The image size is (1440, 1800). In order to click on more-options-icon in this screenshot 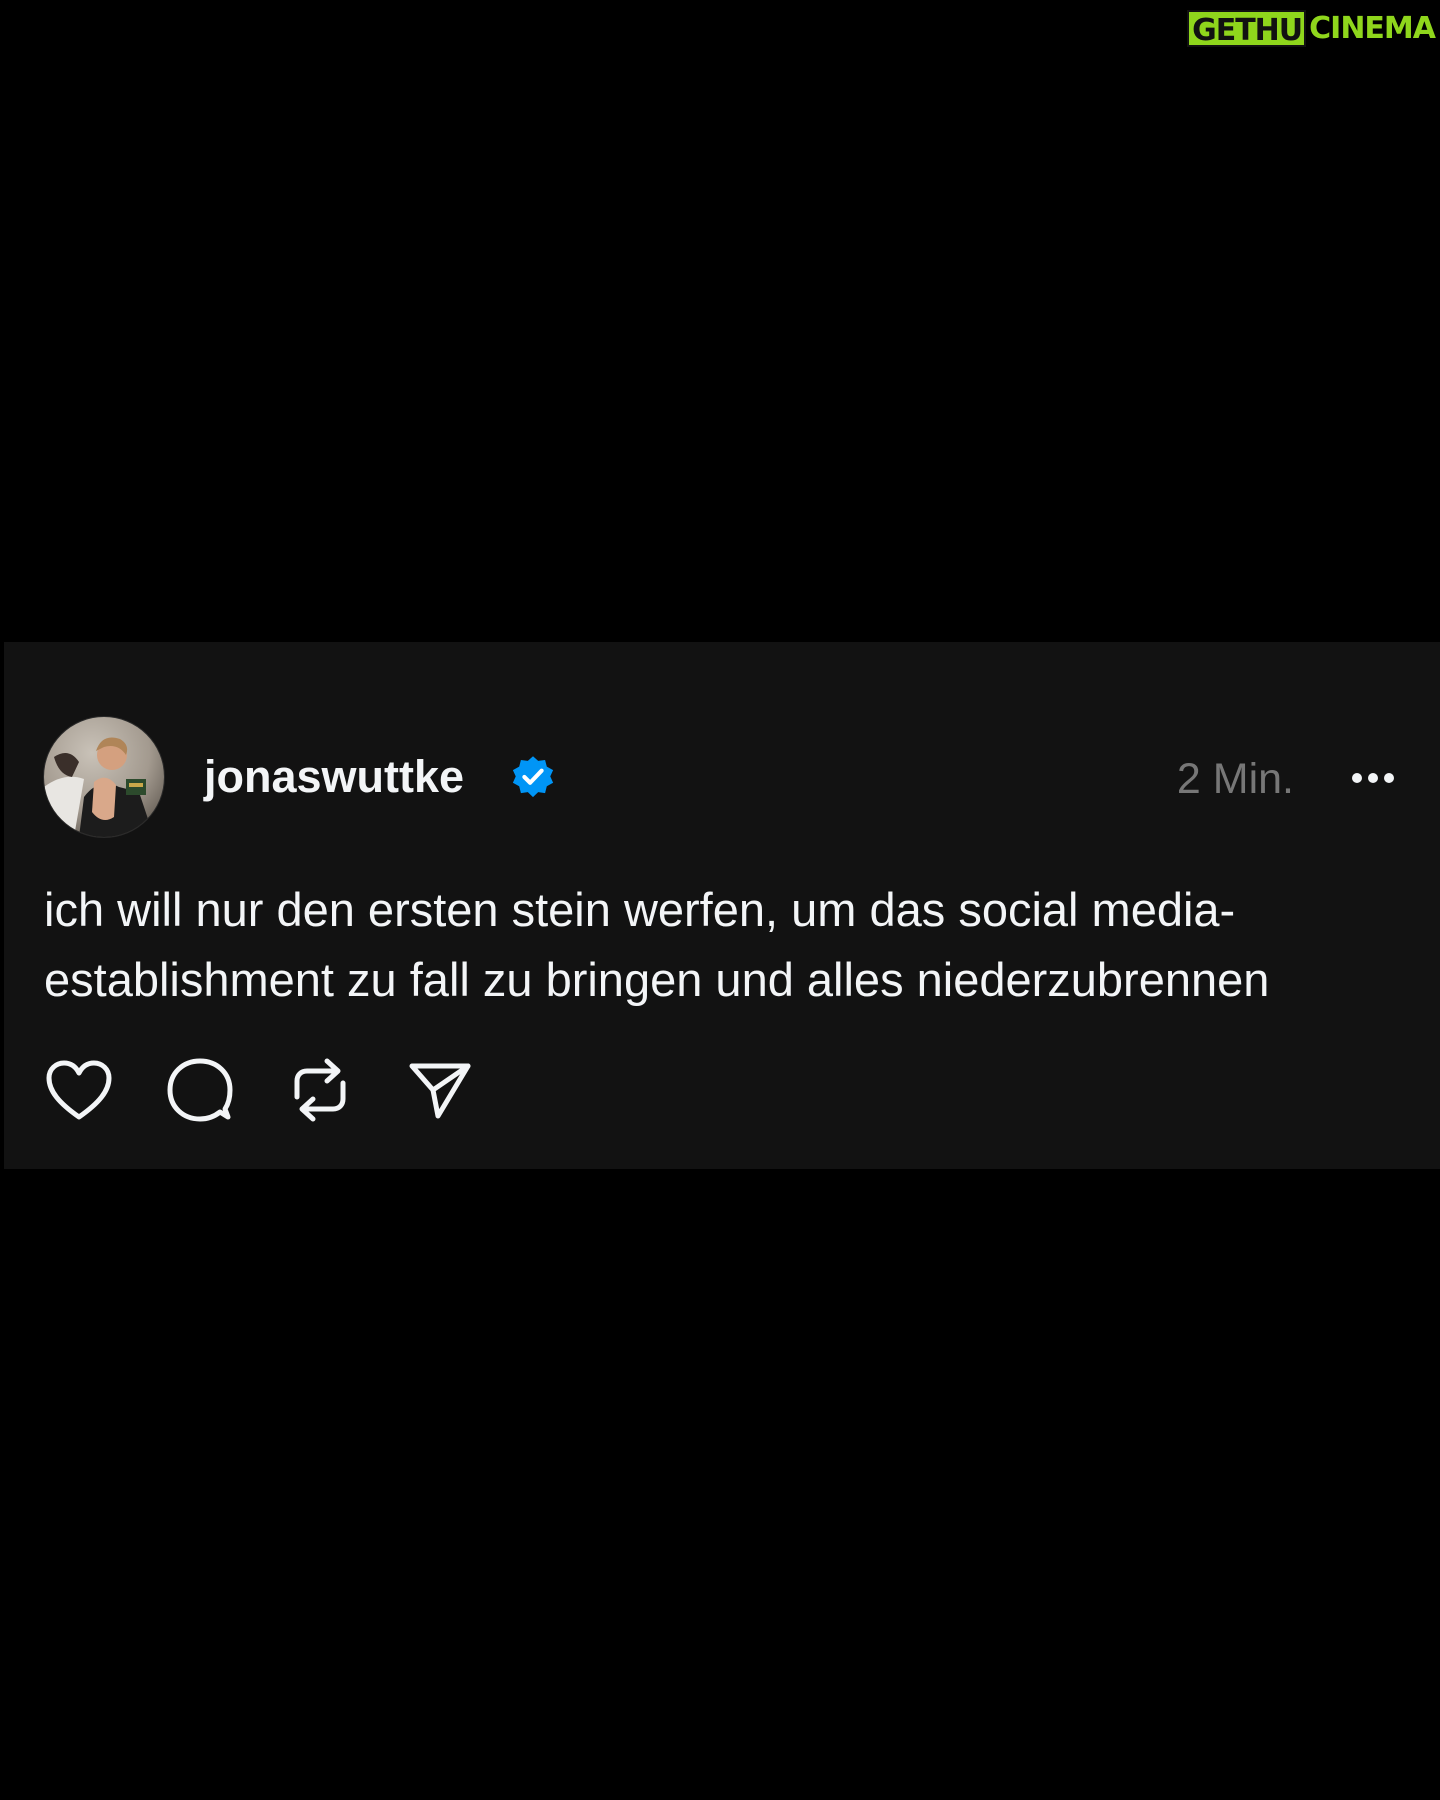, I will do `click(1373, 778)`.